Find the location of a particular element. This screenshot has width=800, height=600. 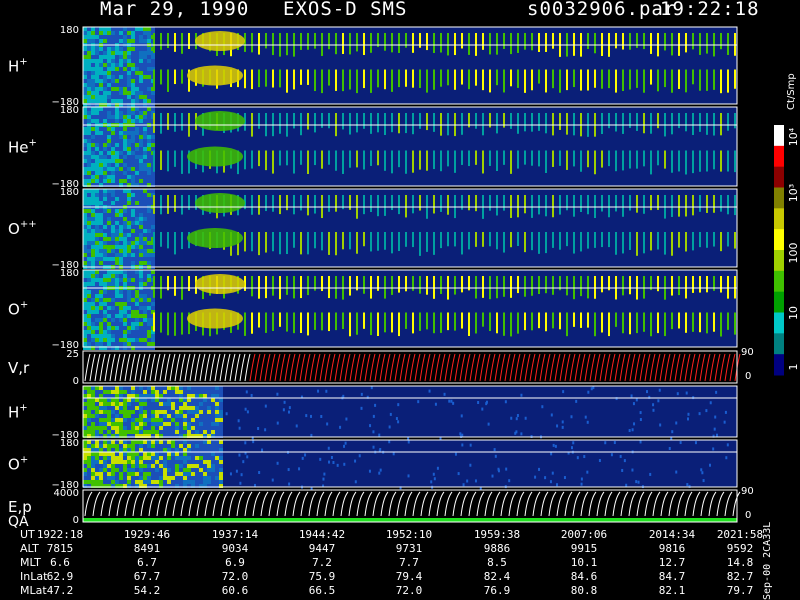

colorbar-unit: Ct/Smp is located at coordinates (791, 91).